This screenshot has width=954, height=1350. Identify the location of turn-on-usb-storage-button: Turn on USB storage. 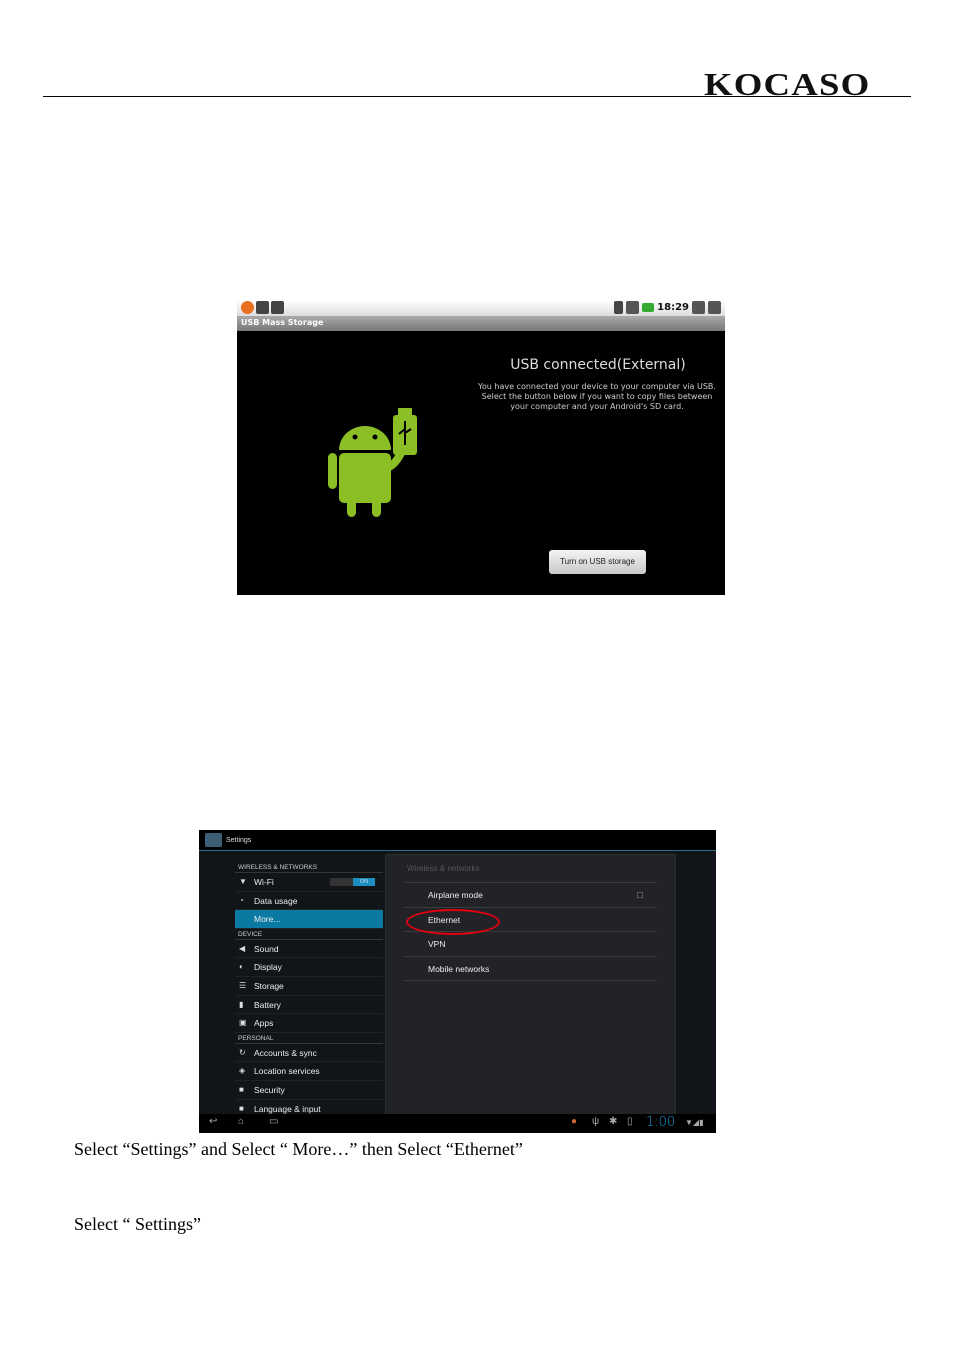
(597, 562).